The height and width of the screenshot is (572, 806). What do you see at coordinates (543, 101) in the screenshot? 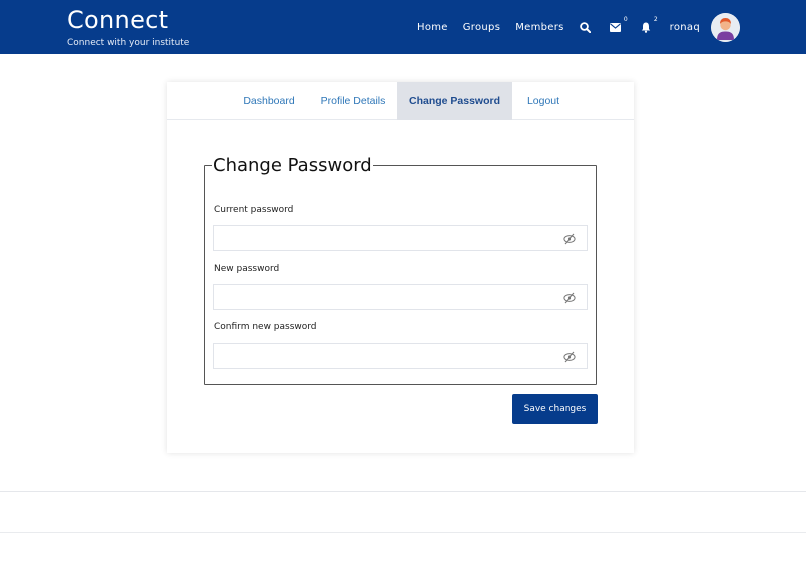
I see `tab-logout: Logout` at bounding box center [543, 101].